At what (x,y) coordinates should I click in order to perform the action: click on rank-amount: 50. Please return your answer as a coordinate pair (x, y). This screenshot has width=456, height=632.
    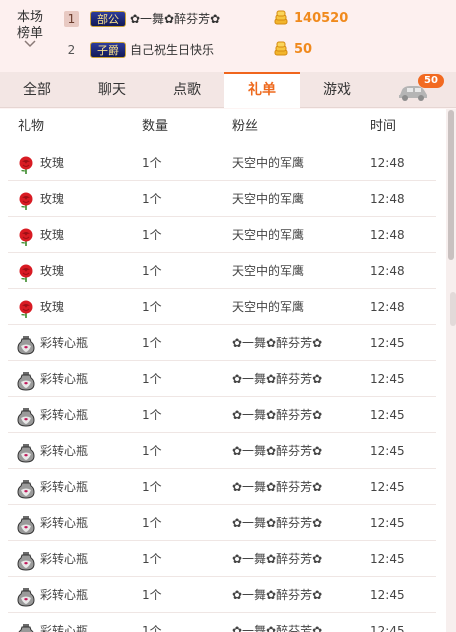
    Looking at the image, I should click on (303, 49).